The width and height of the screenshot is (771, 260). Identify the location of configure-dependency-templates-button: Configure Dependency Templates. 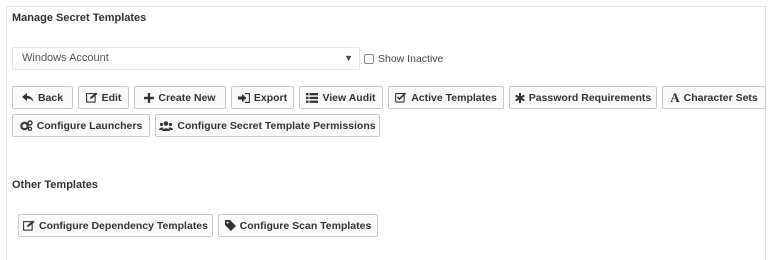
(115, 225).